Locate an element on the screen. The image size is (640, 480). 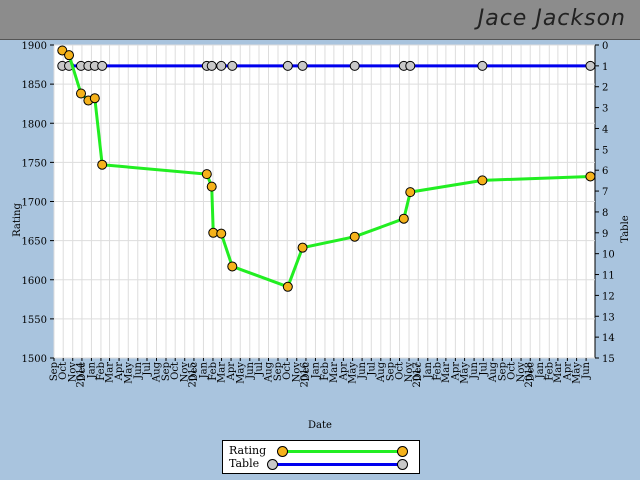
right-tick-label: 4 is located at coordinates (605, 129).